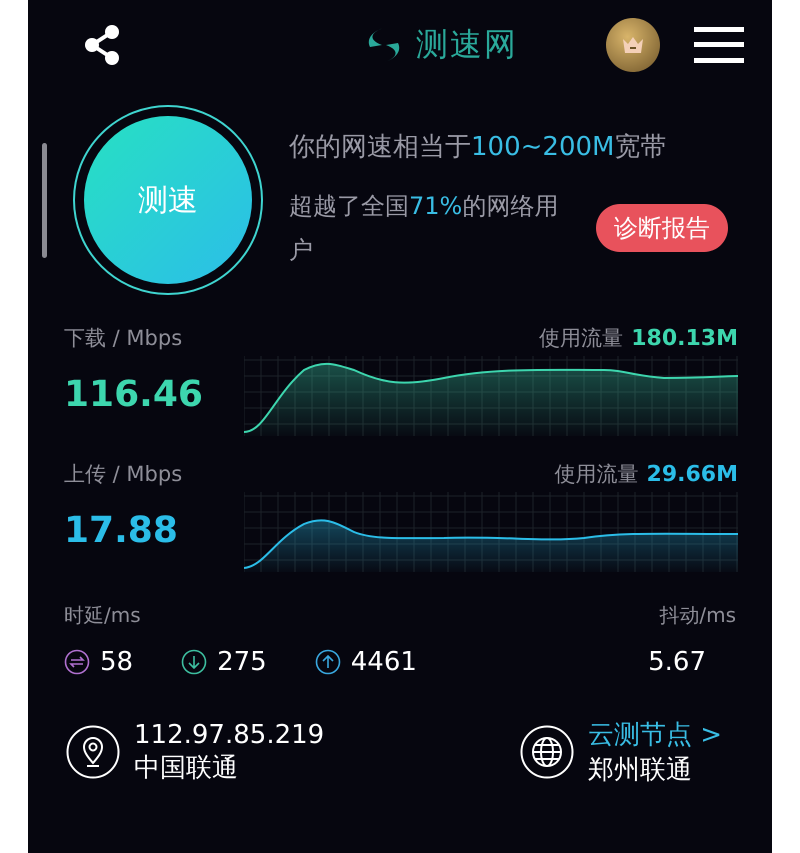 Image resolution: width=800 pixels, height=853 pixels. What do you see at coordinates (383, 662) in the screenshot?
I see `latency-value: 4461` at bounding box center [383, 662].